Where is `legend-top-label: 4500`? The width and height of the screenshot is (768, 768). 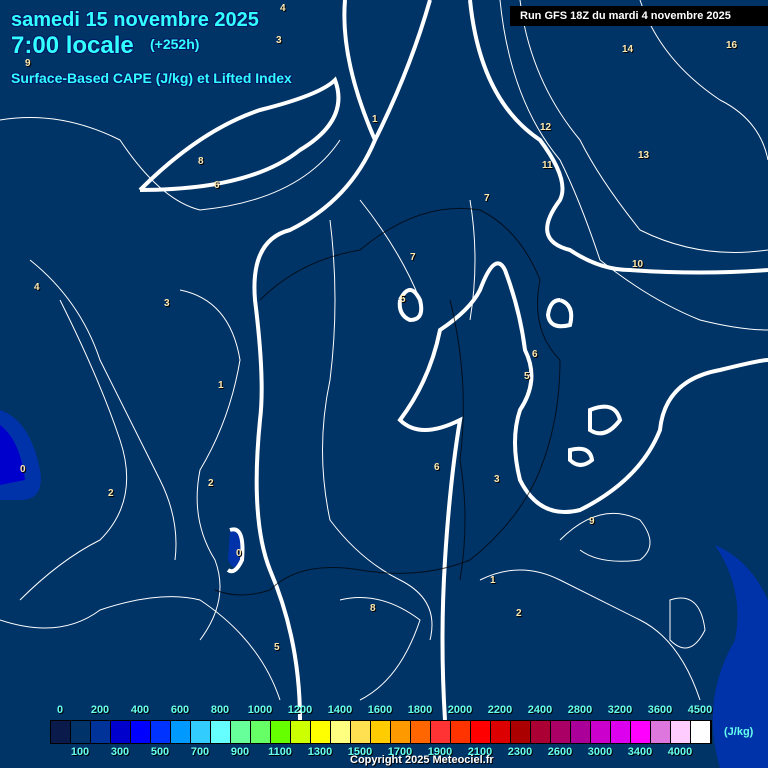 legend-top-label: 4500 is located at coordinates (700, 710).